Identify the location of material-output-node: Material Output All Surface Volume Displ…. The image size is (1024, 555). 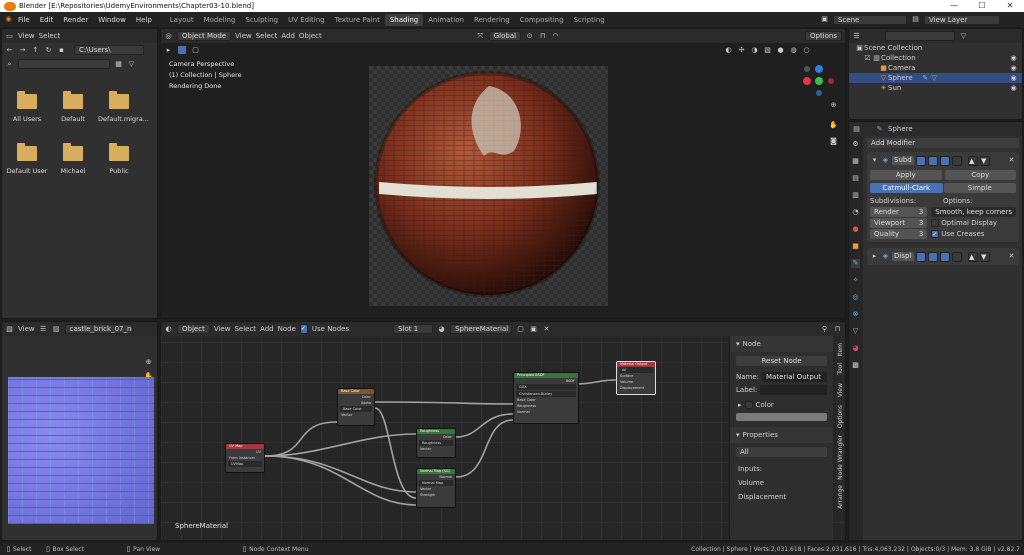
(636, 378).